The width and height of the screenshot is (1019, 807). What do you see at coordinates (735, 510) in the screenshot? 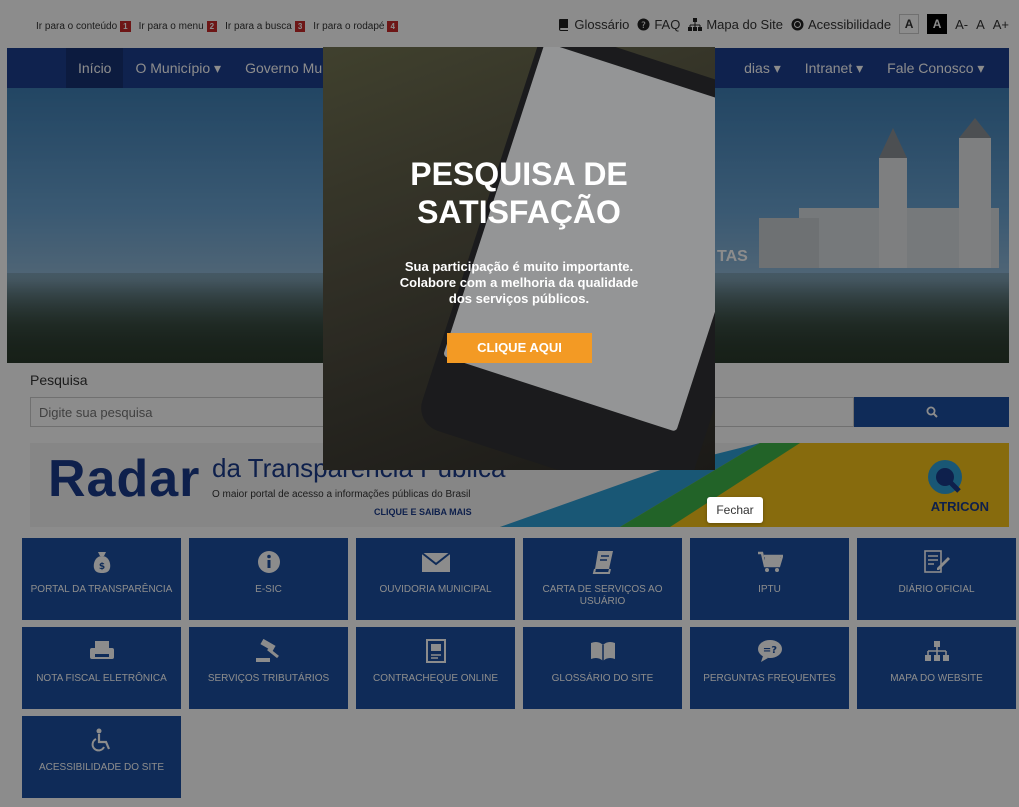
I see `close-modal-button: Fechar` at bounding box center [735, 510].